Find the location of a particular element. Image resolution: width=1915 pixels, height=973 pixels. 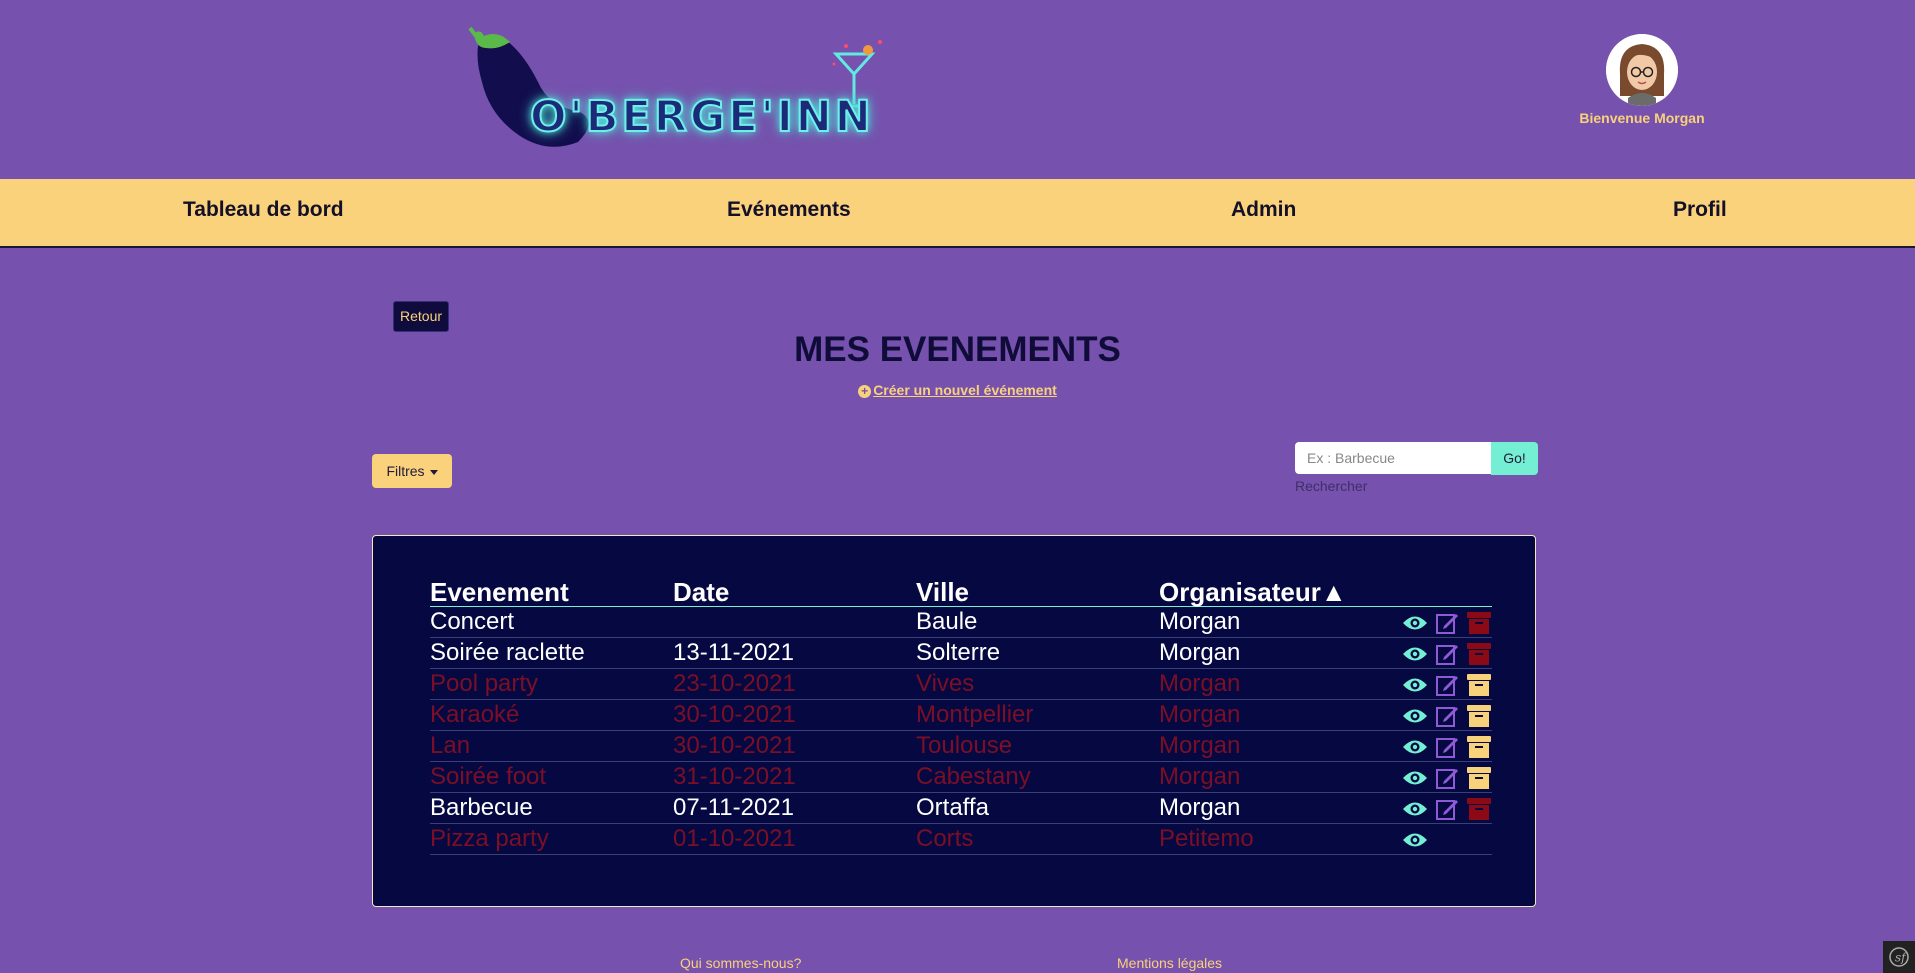

user-badge: Bienvenue Morgan is located at coordinates (1642, 80).